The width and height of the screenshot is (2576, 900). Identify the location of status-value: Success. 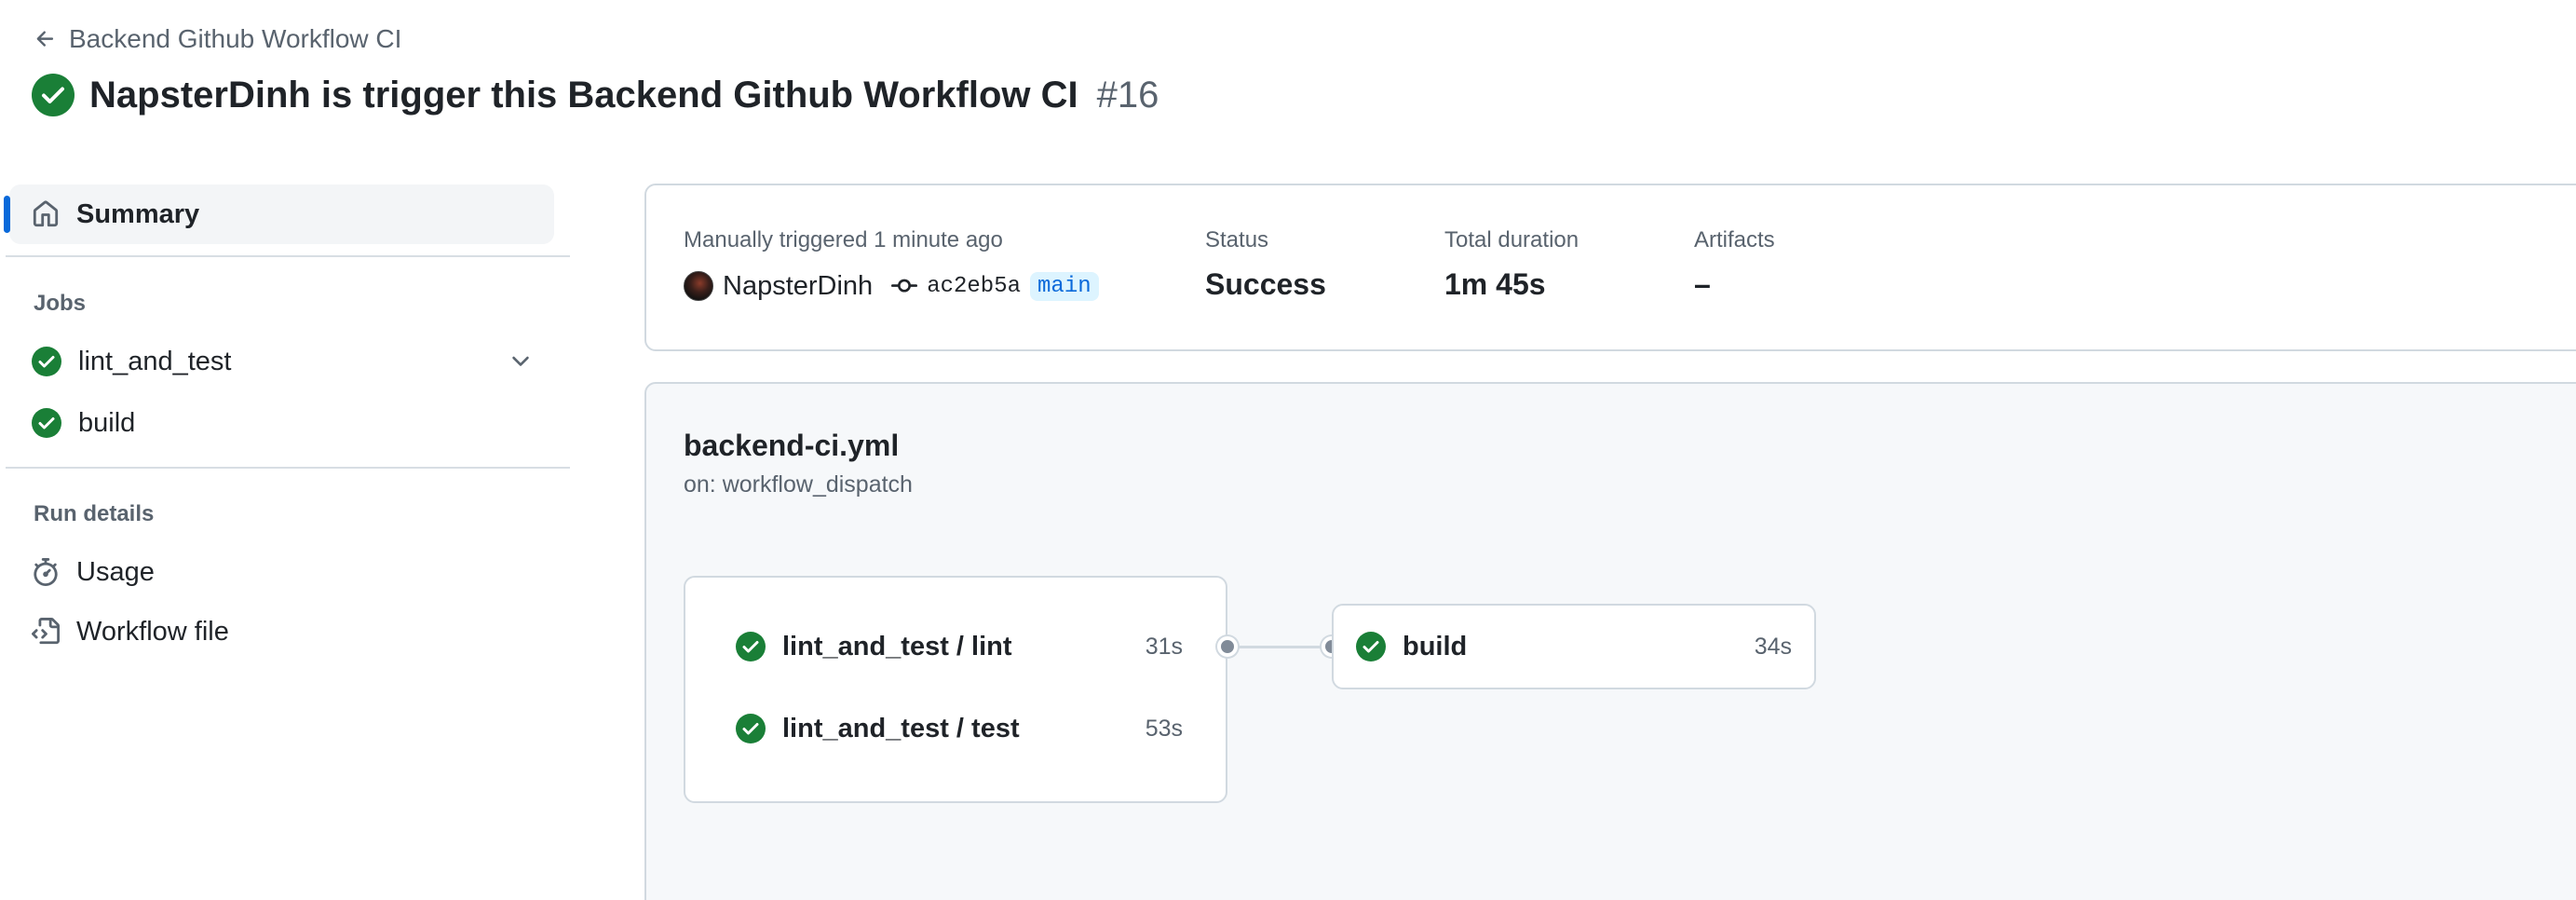
(1265, 284).